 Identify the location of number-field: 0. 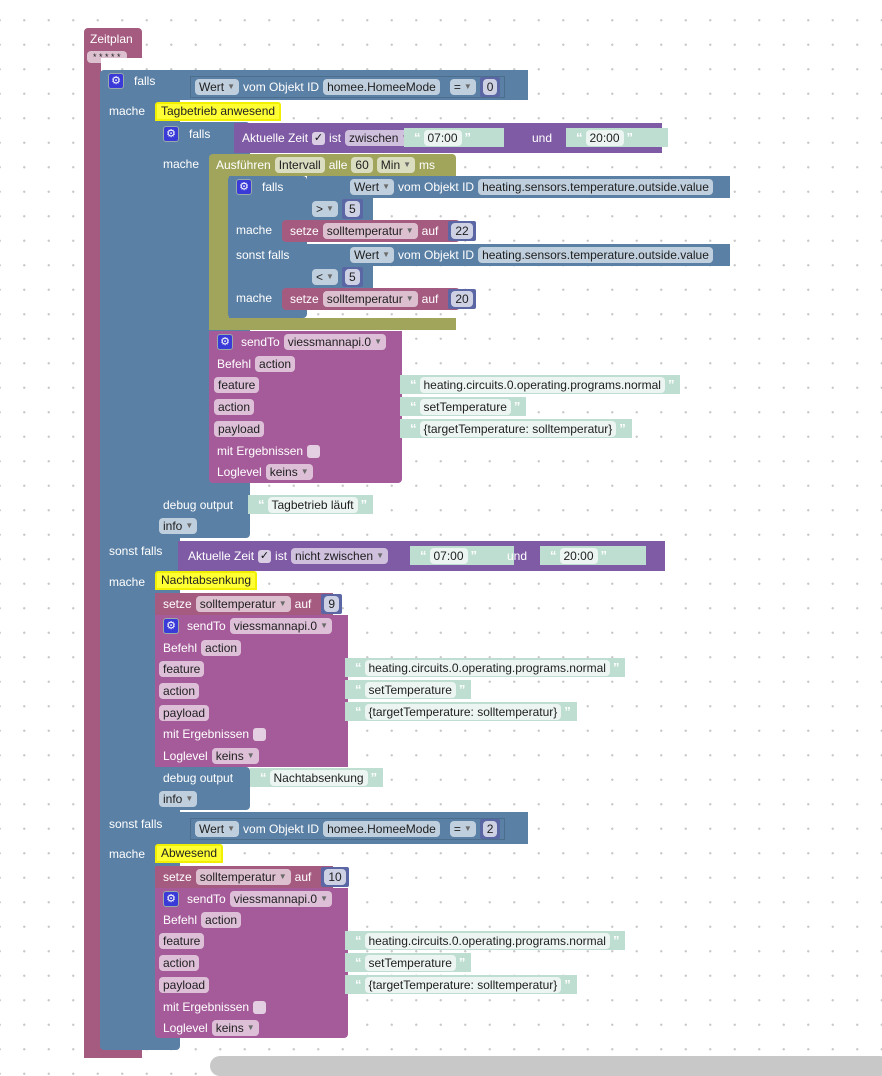
(490, 87).